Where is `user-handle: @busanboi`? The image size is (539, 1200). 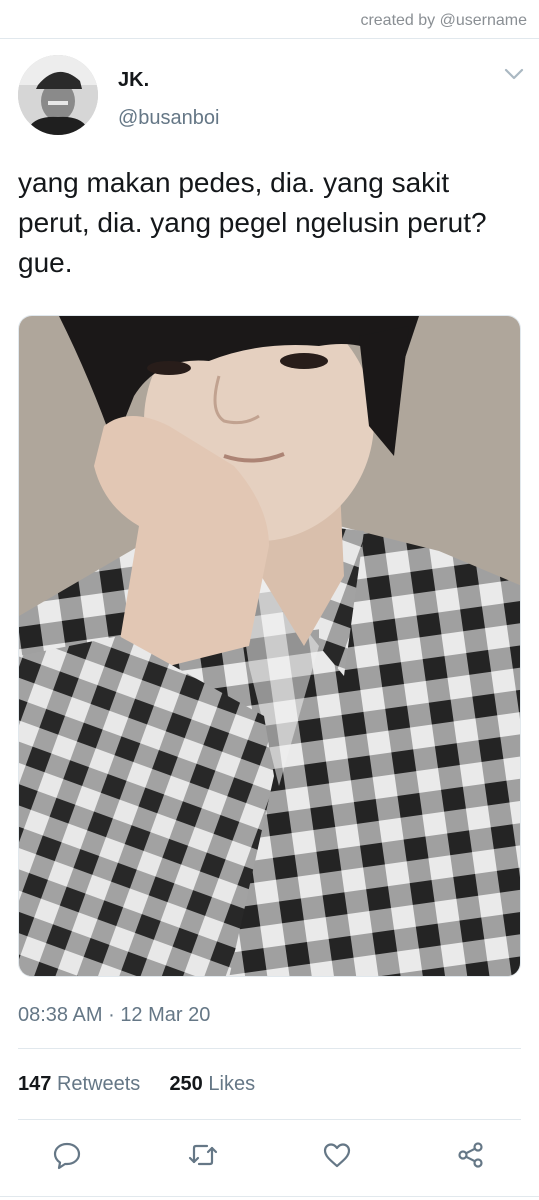 user-handle: @busanboi is located at coordinates (168, 118).